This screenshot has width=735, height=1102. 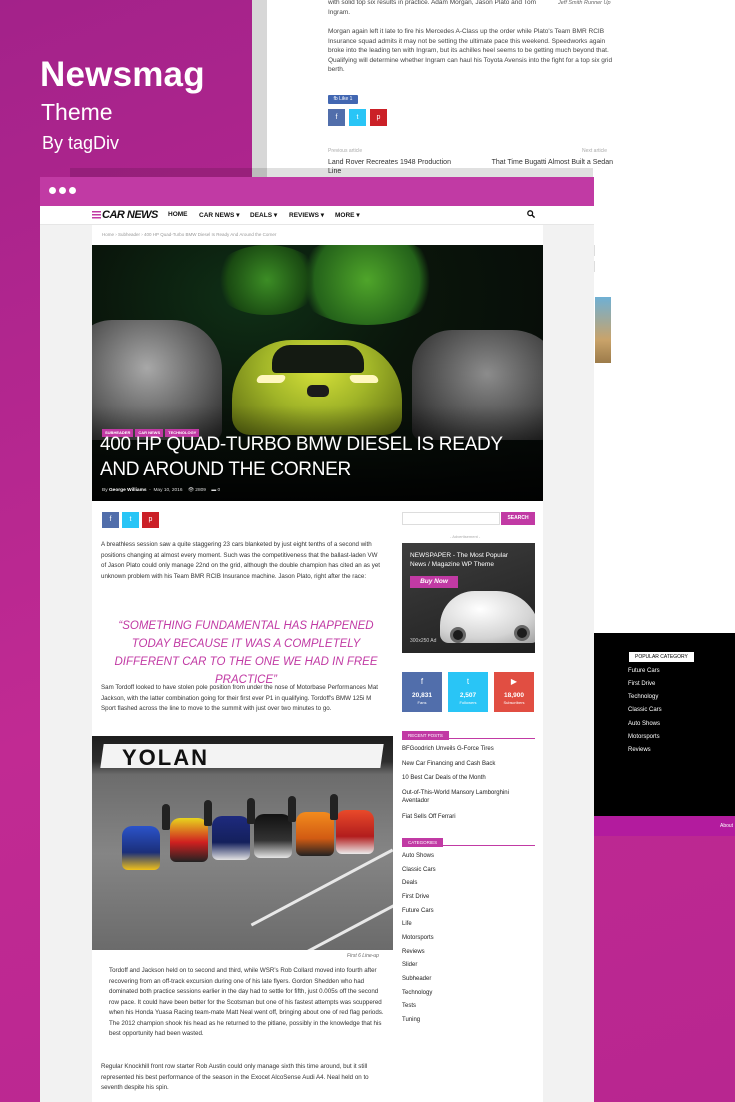 I want to click on meta-author: George Williams, so click(x=128, y=490).